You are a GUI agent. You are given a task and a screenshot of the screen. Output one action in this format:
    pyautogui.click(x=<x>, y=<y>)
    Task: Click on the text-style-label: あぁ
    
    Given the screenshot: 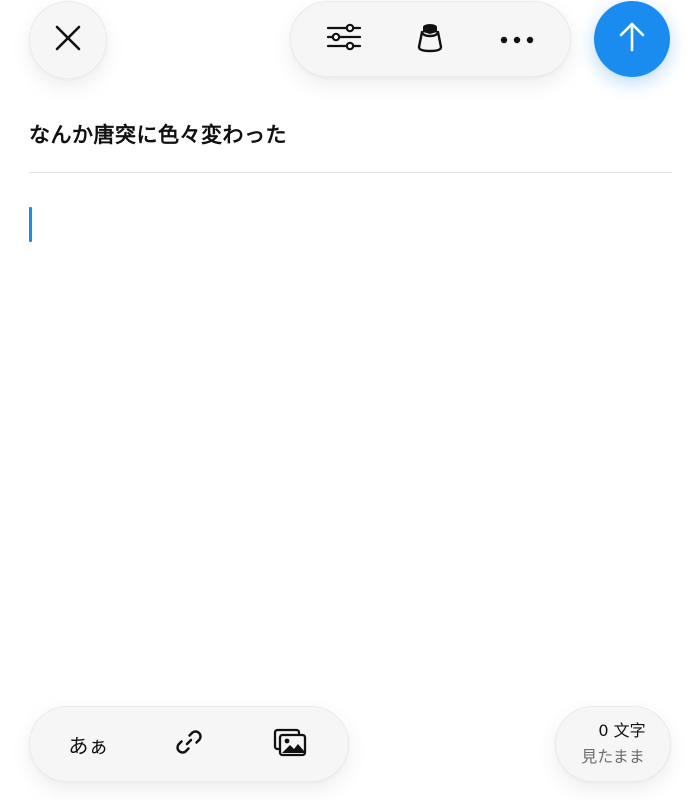 What is the action you would take?
    pyautogui.click(x=88, y=745)
    